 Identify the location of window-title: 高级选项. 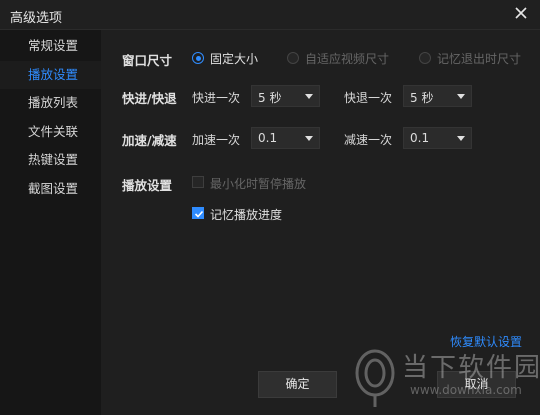
(36, 18).